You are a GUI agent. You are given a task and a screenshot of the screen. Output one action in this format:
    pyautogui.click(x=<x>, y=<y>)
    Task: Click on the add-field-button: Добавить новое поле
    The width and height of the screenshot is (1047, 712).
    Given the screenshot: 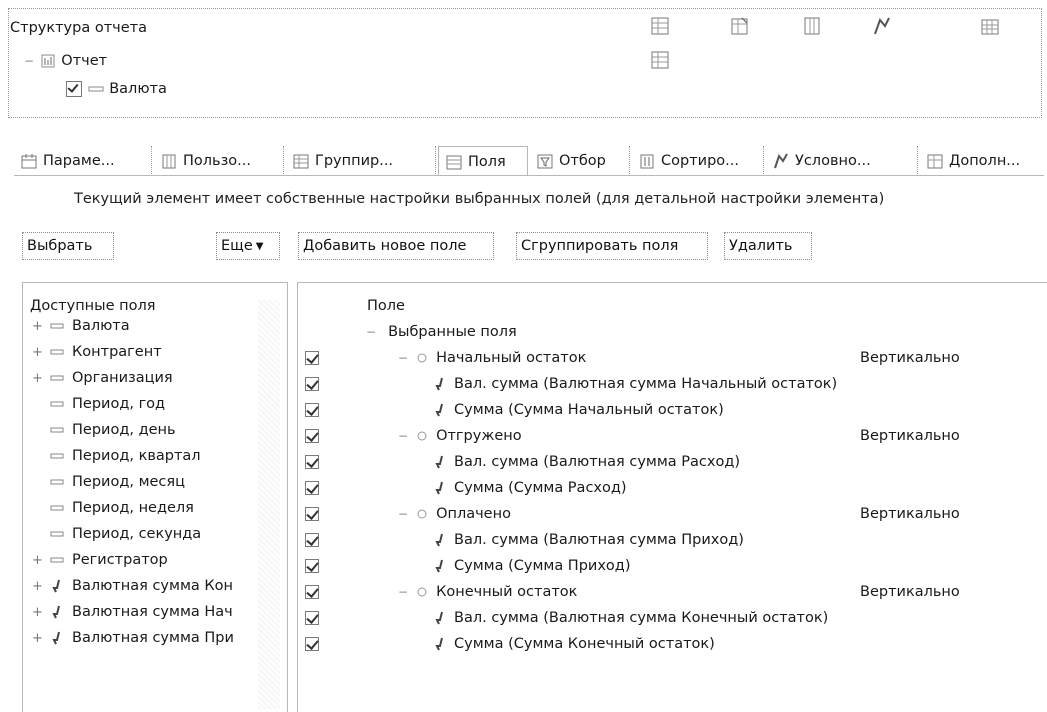 What is the action you would take?
    pyautogui.click(x=396, y=246)
    